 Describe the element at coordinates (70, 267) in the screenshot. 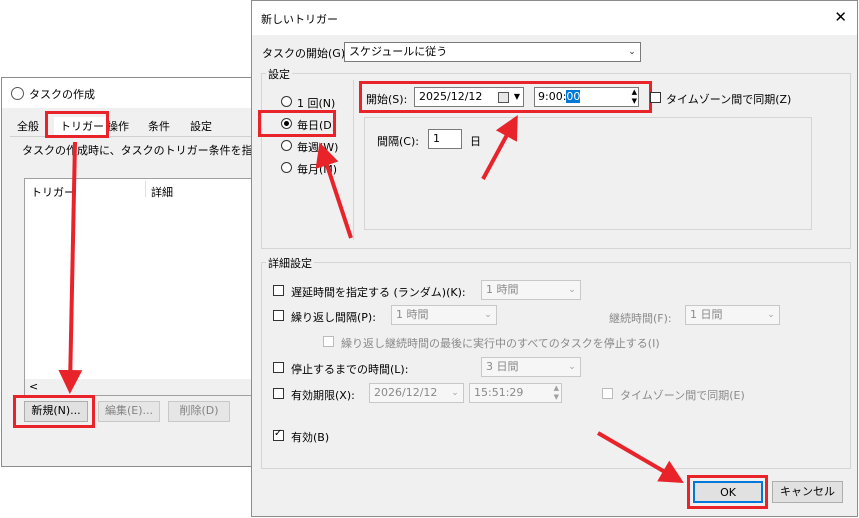

I see `arrow-to-new-button` at that location.